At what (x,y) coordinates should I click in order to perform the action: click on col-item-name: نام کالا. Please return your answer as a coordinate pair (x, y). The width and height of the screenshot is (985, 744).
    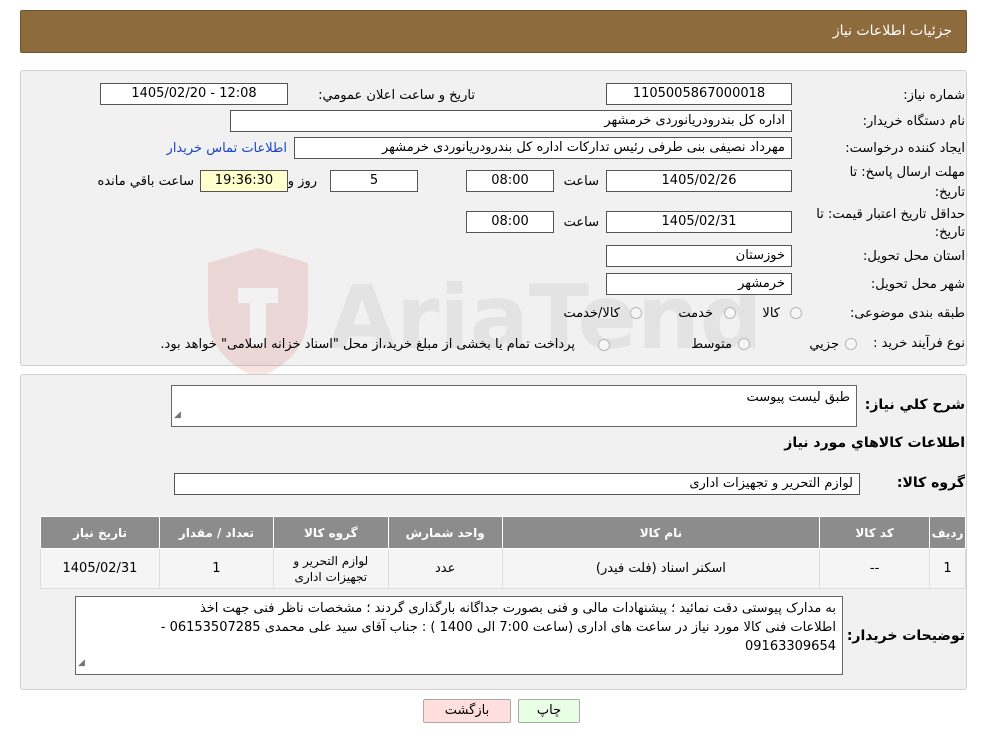
    Looking at the image, I should click on (661, 532).